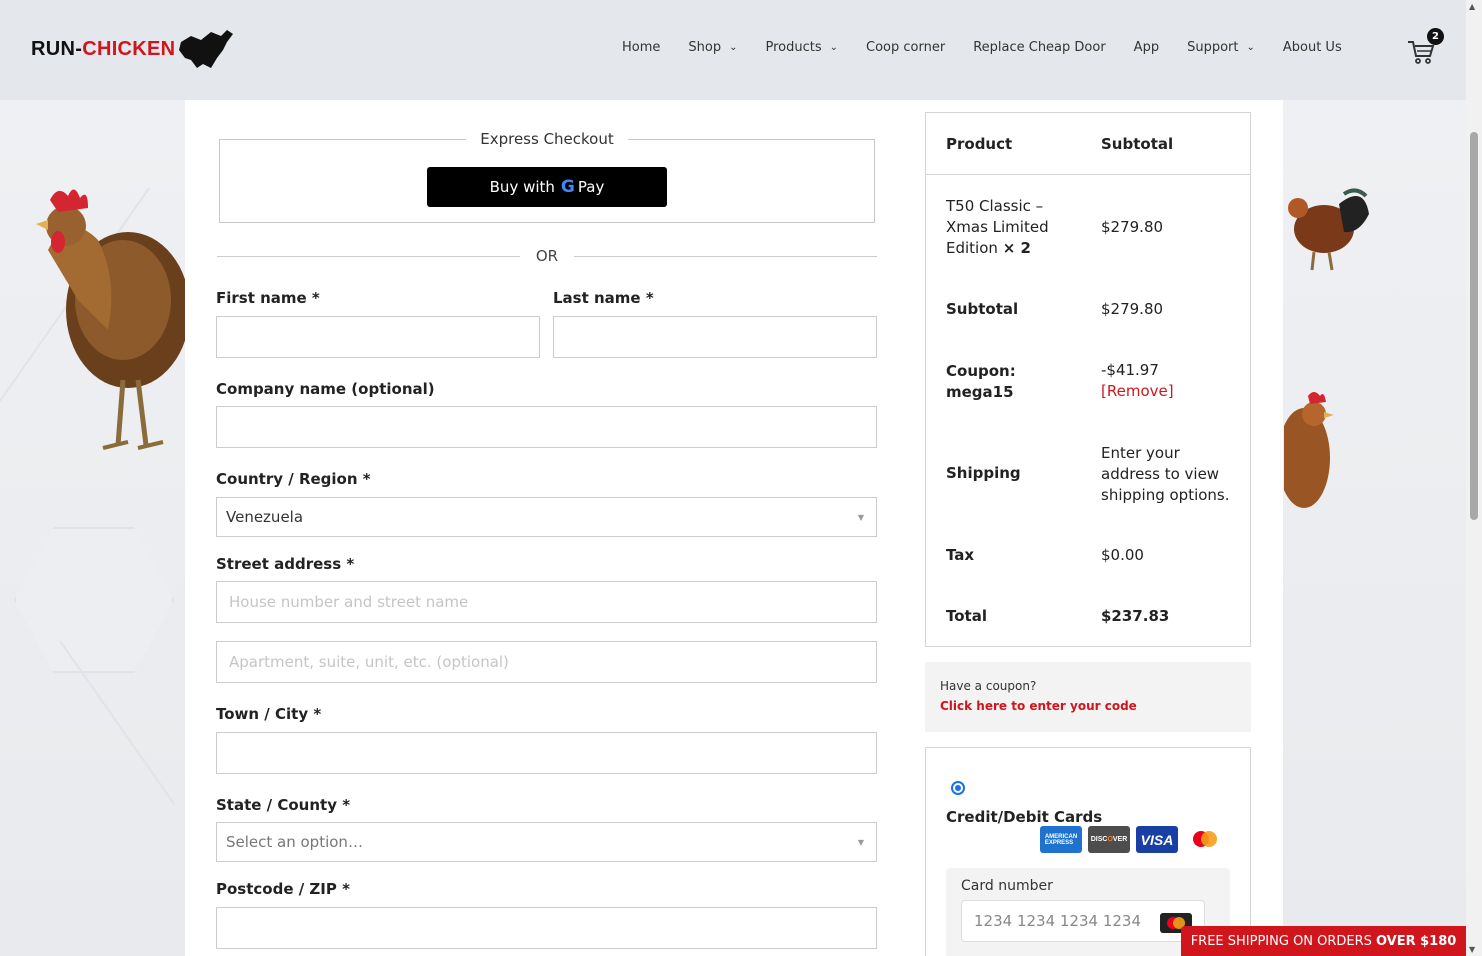 This screenshot has height=956, width=1482. I want to click on card-number-input: 1234 1234 1234 1234, so click(1083, 921).